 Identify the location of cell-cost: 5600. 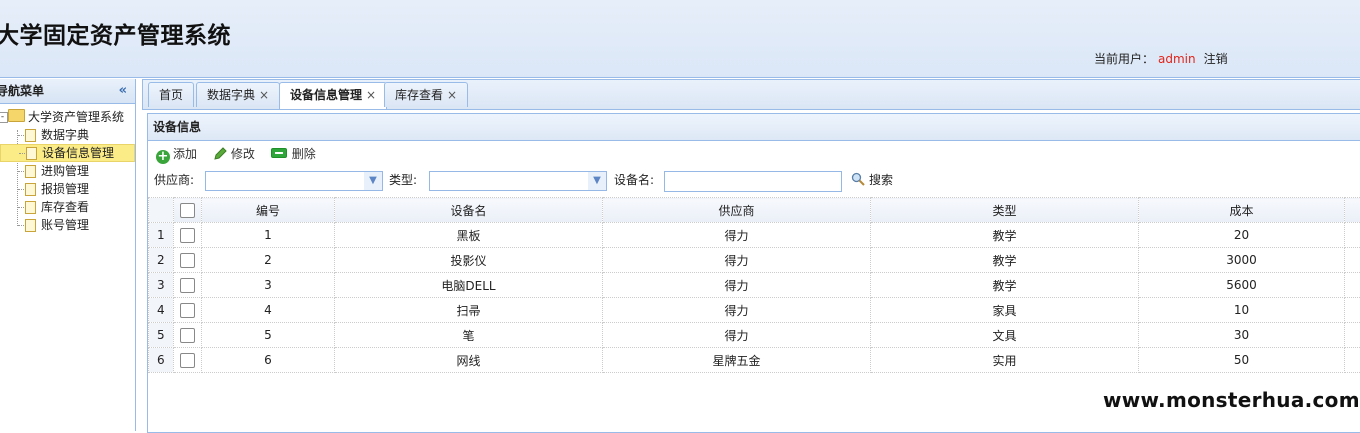
(1242, 285).